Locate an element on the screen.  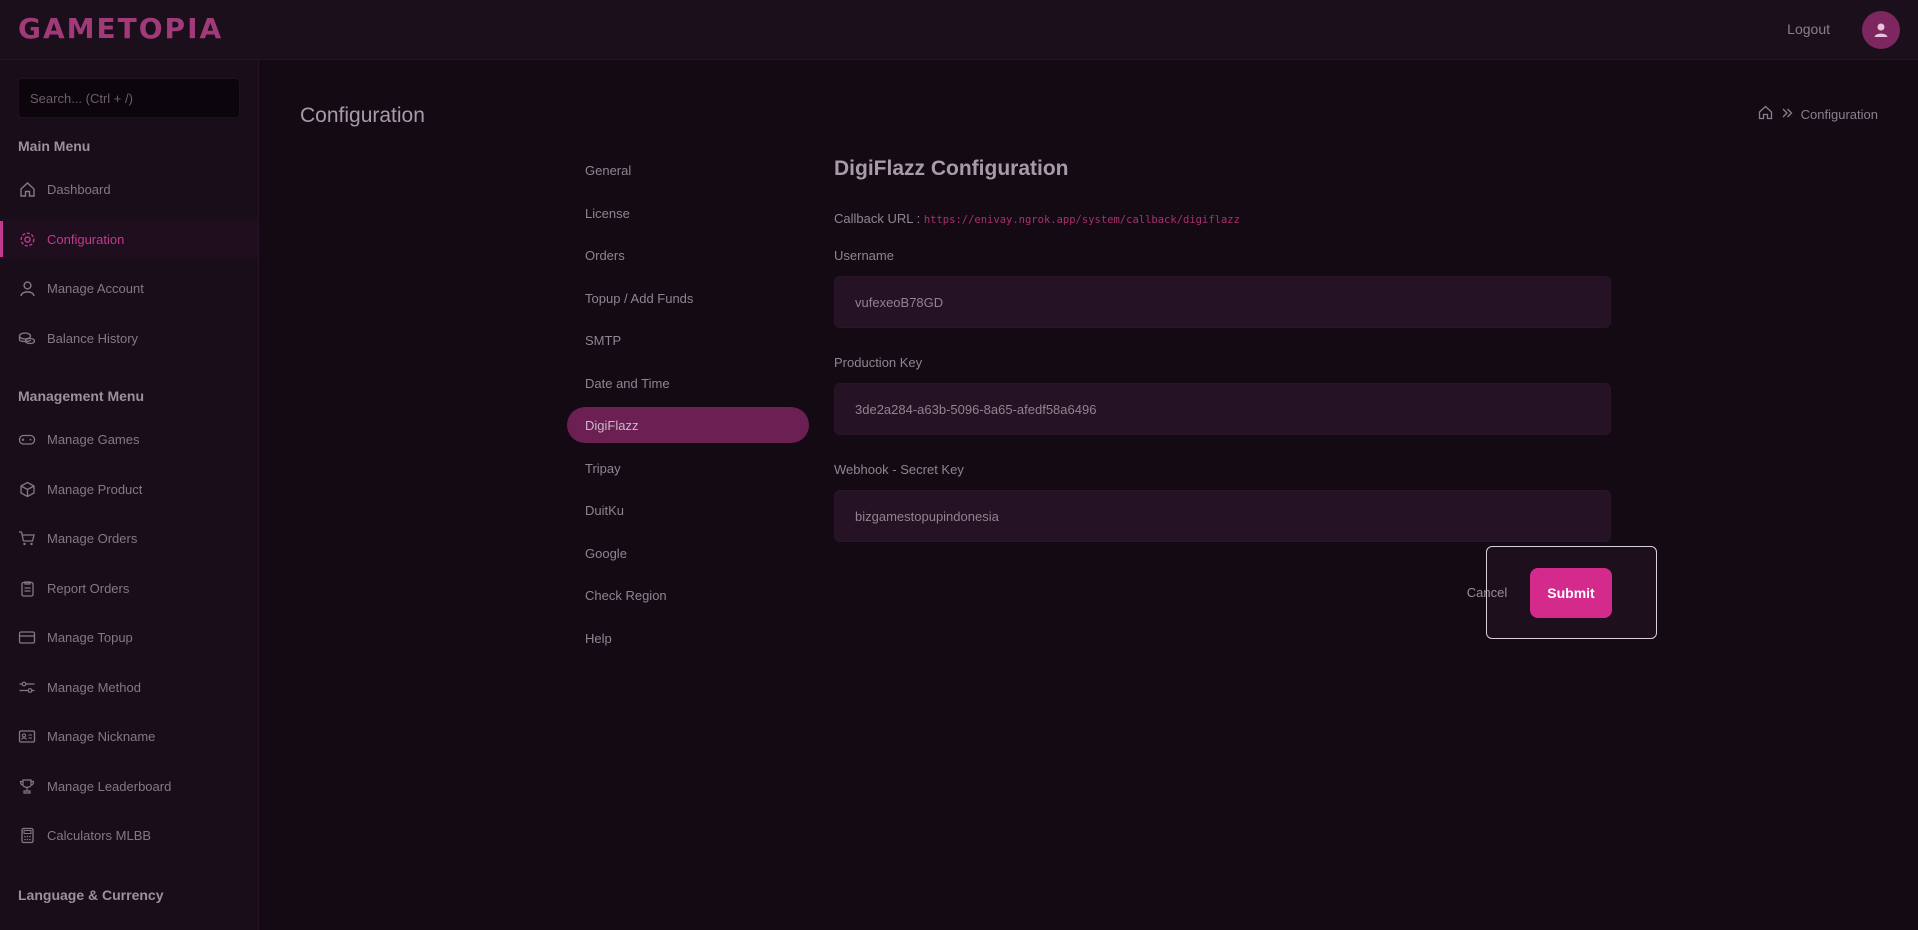
sidebar-item-report-orders: Report Orders is located at coordinates (129, 588).